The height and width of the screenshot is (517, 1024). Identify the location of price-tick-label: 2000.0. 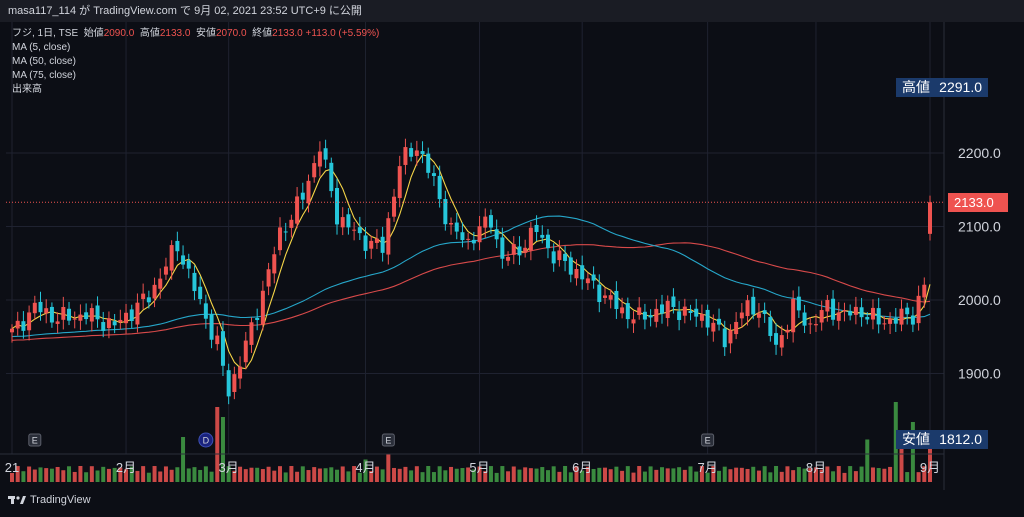
(979, 300).